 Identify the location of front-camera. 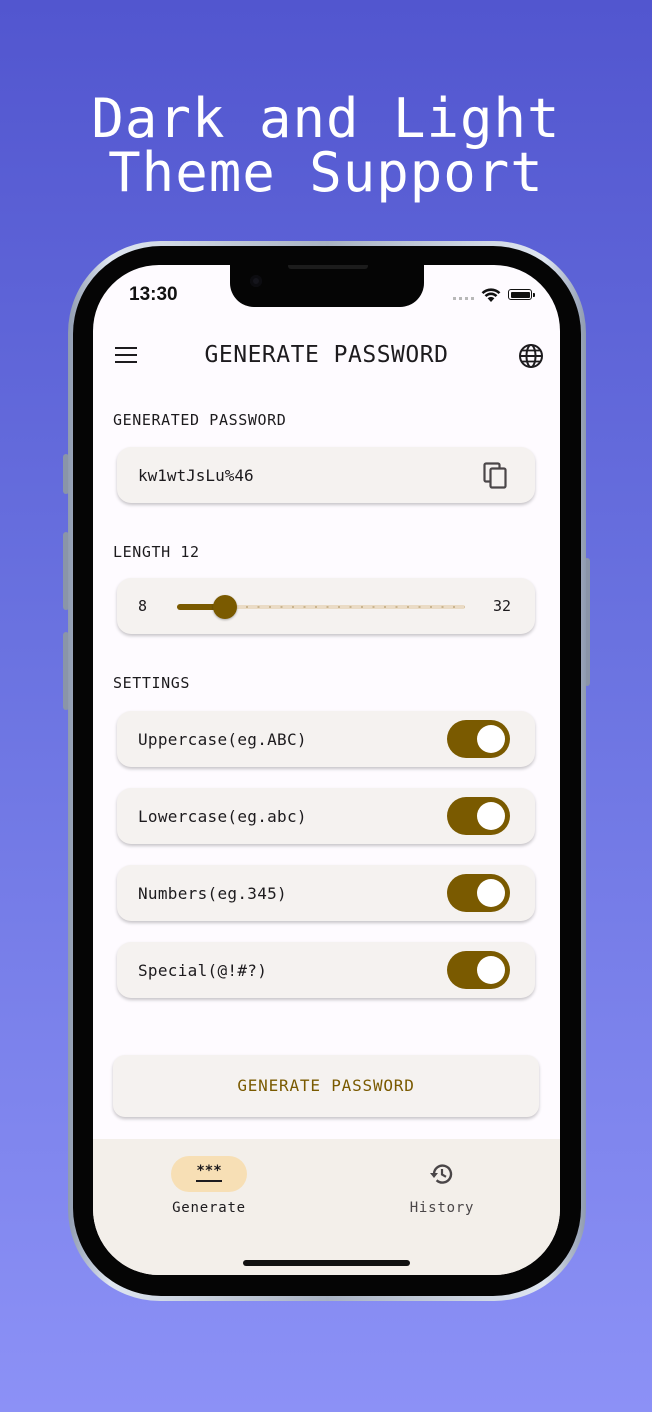
(256, 281).